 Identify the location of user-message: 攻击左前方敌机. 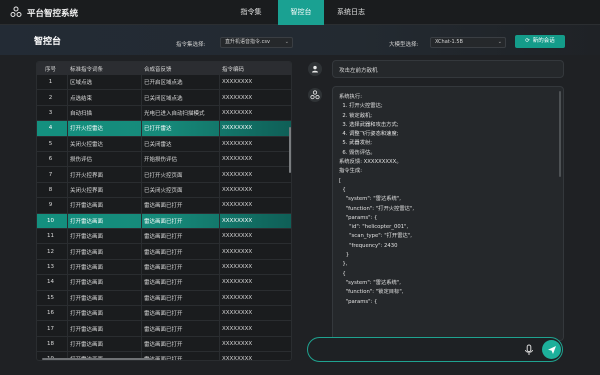
(448, 69).